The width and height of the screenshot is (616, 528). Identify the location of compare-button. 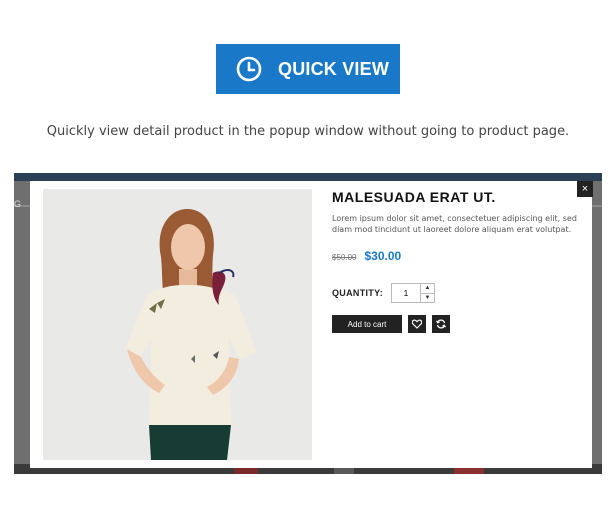
(441, 324).